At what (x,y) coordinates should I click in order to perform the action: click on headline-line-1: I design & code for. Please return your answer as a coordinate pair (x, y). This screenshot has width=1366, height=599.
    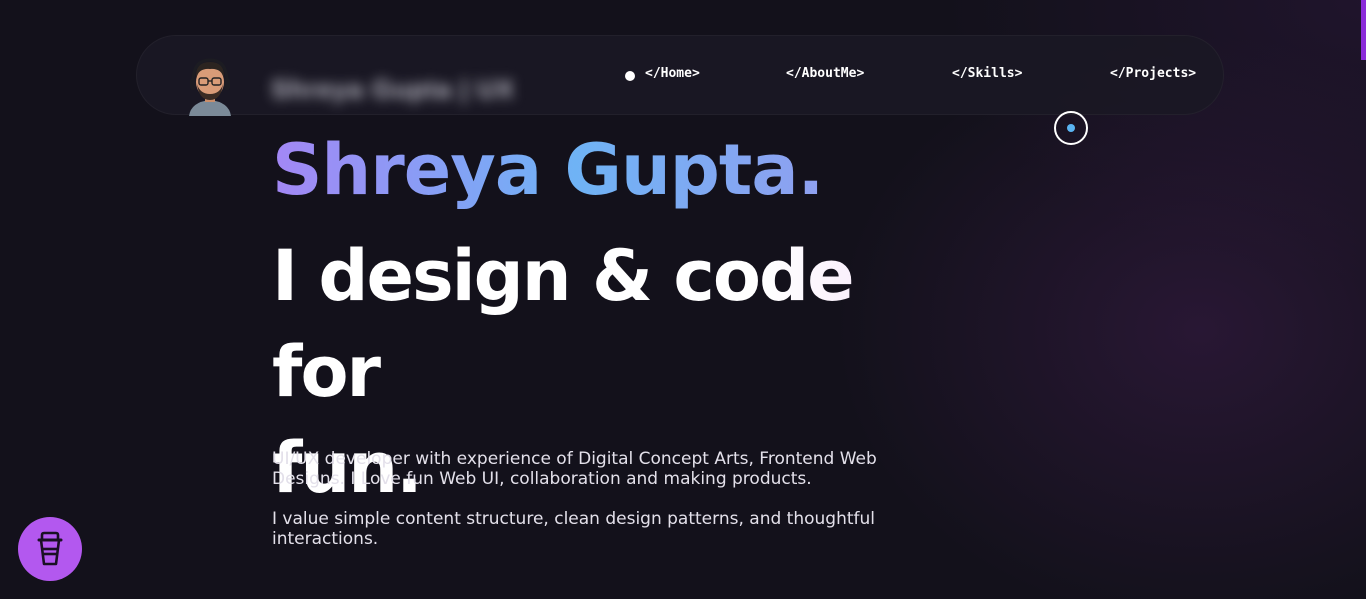
    Looking at the image, I should click on (562, 324).